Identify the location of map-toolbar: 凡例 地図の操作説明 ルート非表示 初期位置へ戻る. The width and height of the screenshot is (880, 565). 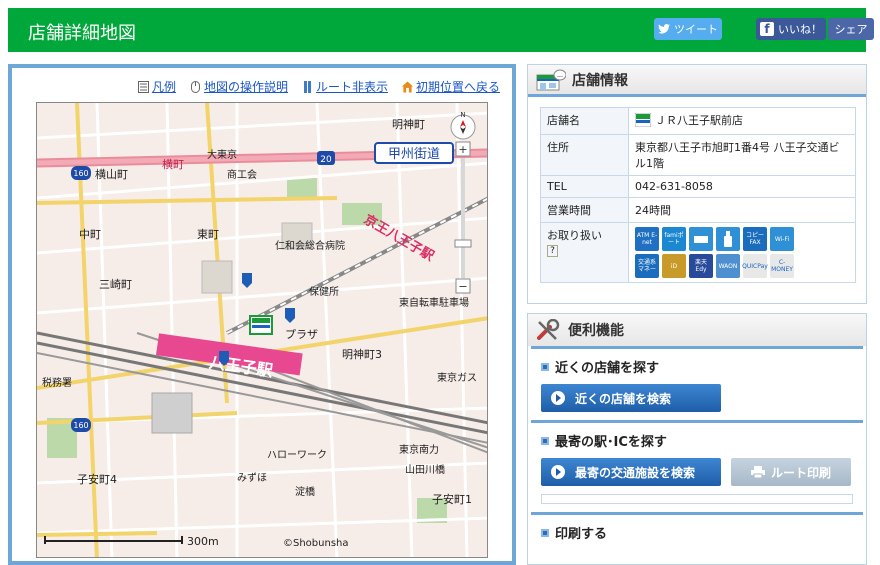
(318, 86).